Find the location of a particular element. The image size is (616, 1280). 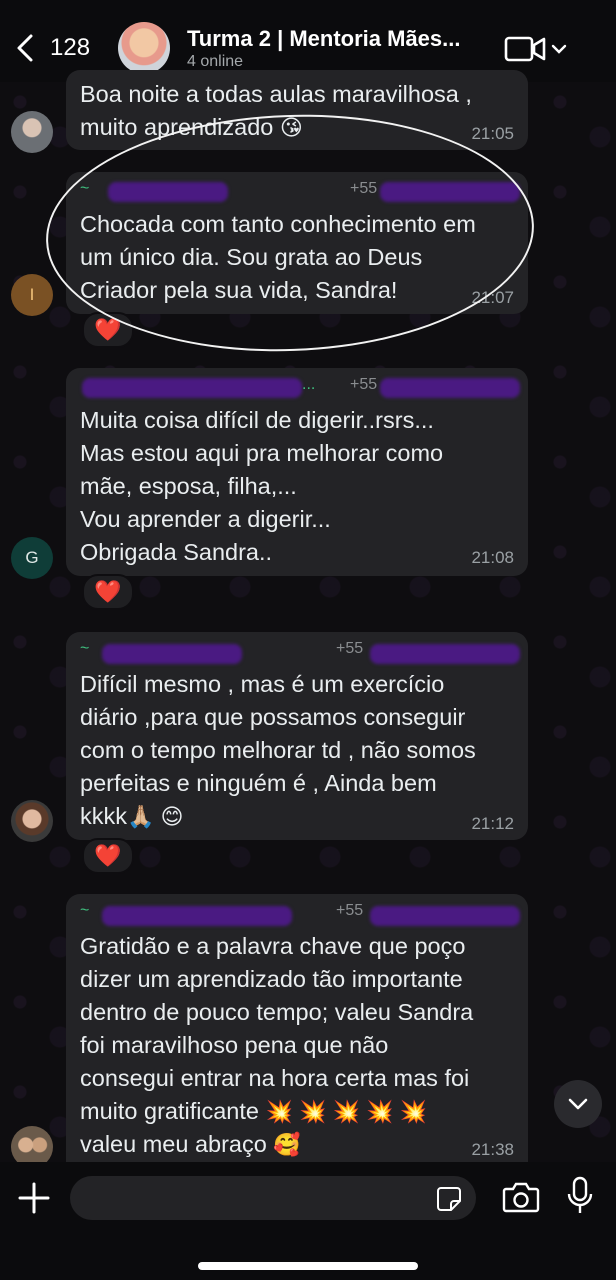

emoji: 💥 💥 💥 💥 💥 is located at coordinates (346, 1111).